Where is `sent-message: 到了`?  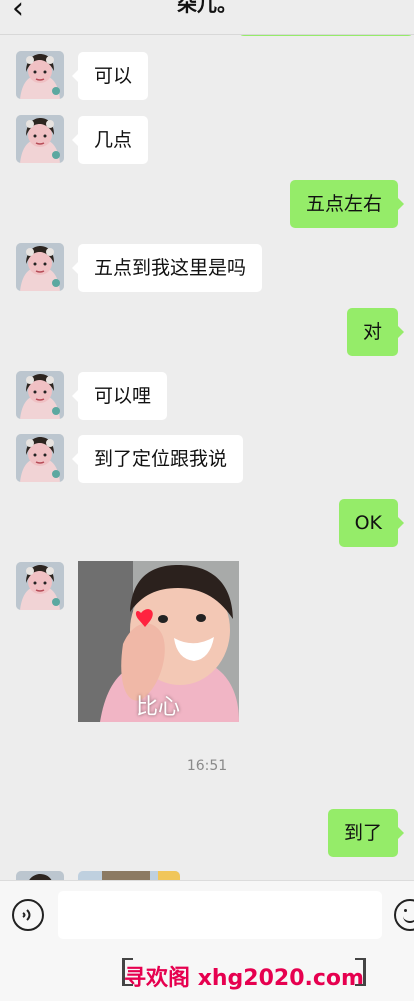 sent-message: 到了 is located at coordinates (366, 833).